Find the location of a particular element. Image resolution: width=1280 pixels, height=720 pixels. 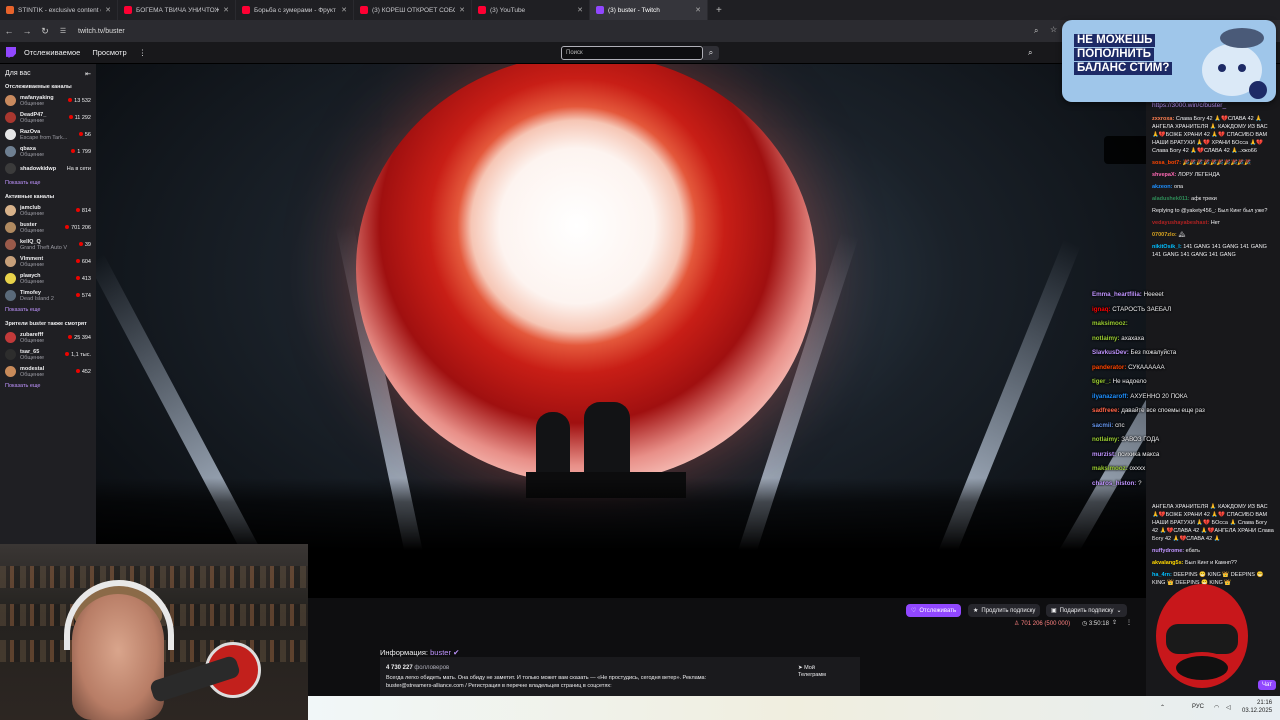

chat-username: Emma_heartfilia: is located at coordinates (1117, 294).